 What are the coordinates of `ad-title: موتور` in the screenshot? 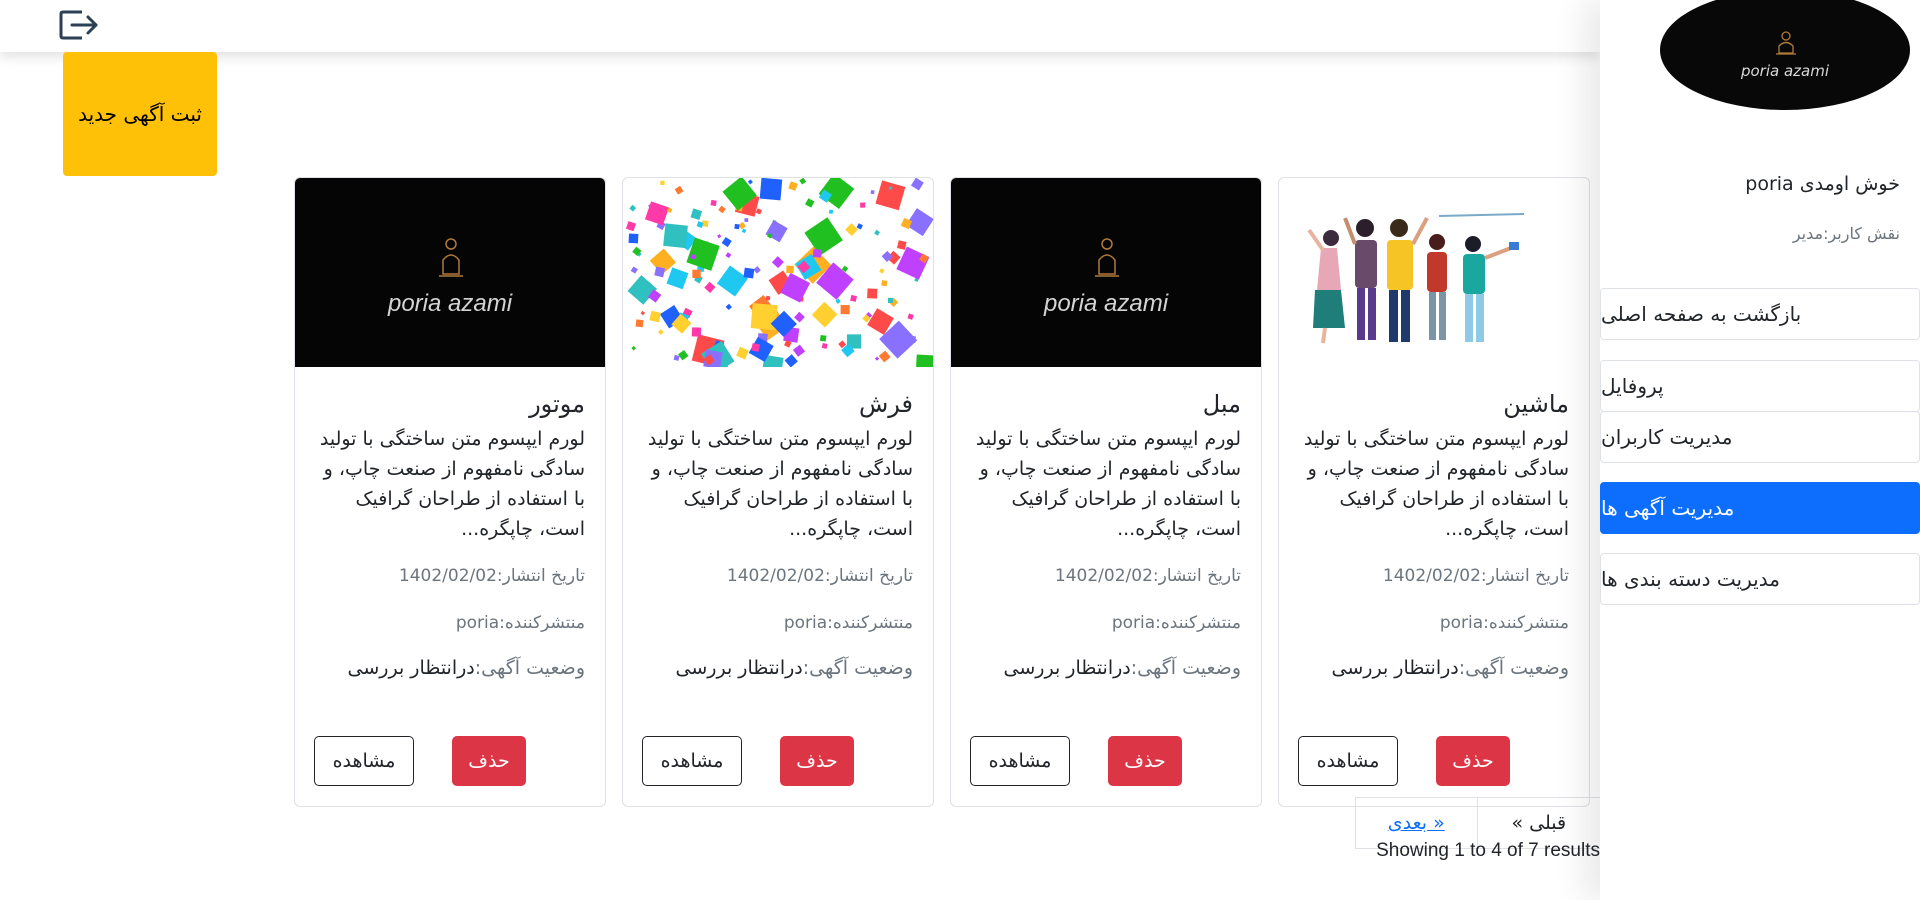 It's located at (557, 404).